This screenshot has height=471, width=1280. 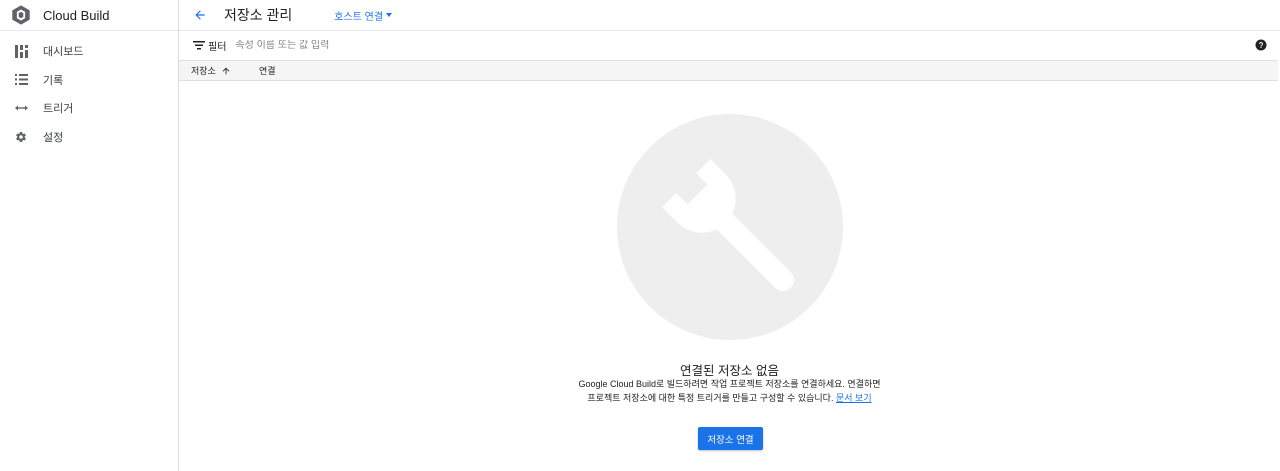 I want to click on sidebar-item-dashboard: 대시보드, so click(x=89, y=51).